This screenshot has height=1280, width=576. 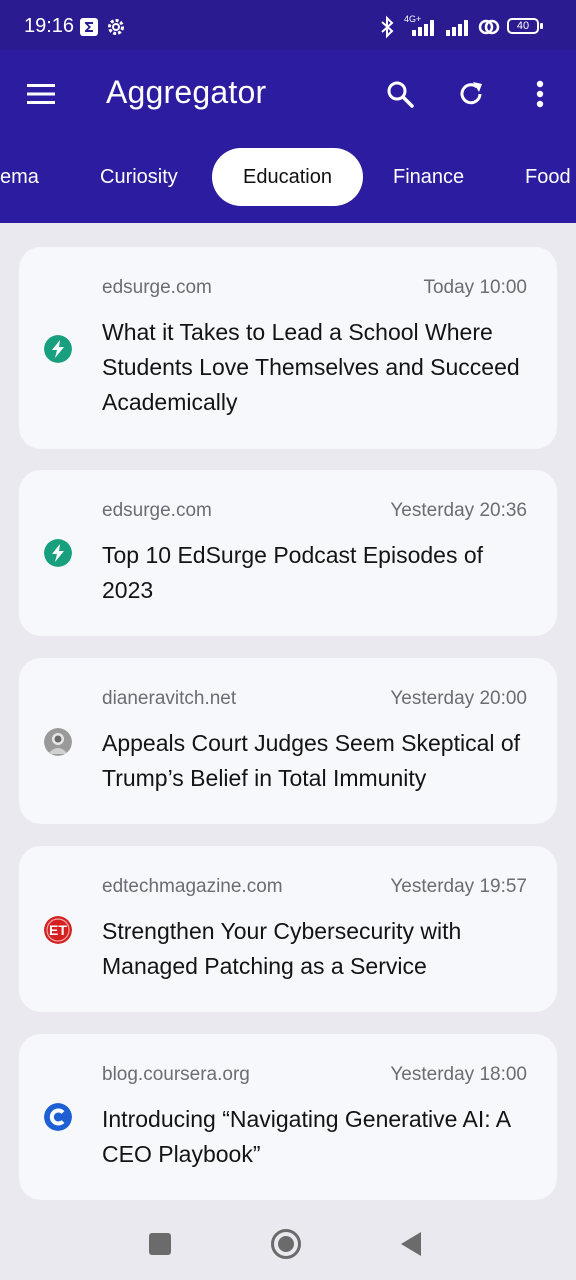 I want to click on settings-gear-icon, so click(x=116, y=27).